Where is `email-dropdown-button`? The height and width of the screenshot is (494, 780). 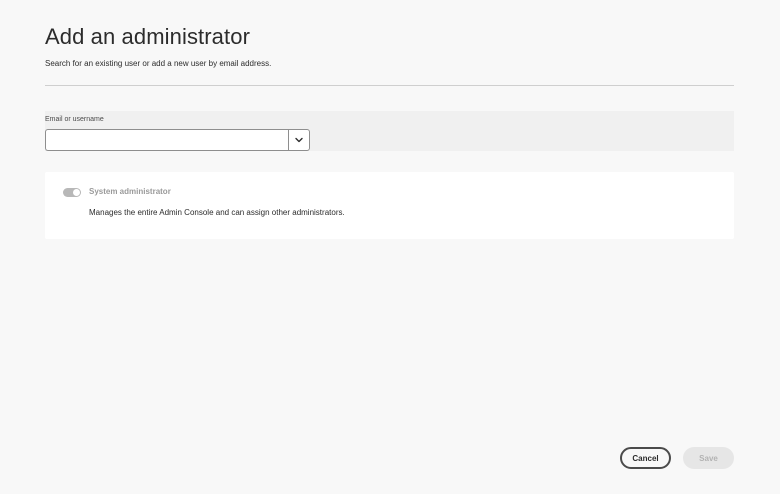 email-dropdown-button is located at coordinates (299, 140).